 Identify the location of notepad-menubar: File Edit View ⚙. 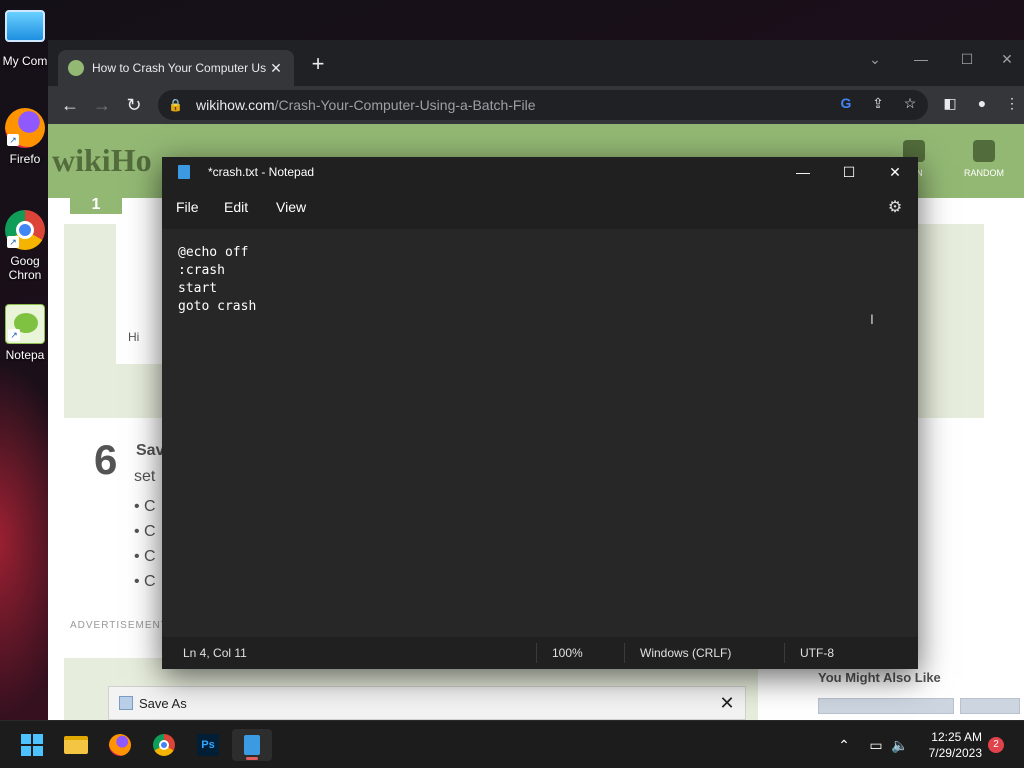
(540, 208).